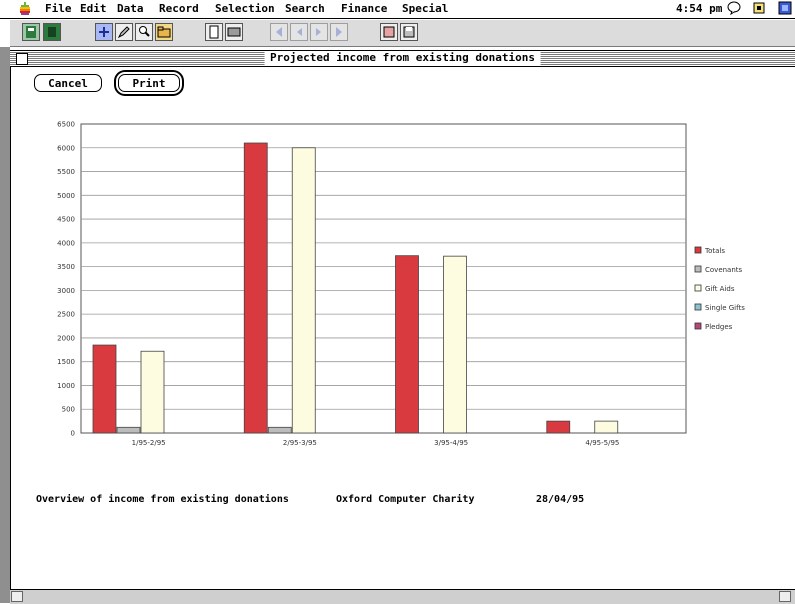 The height and width of the screenshot is (604, 795). What do you see at coordinates (149, 443) in the screenshot?
I see `x-tick-label: 1/95-2/95` at bounding box center [149, 443].